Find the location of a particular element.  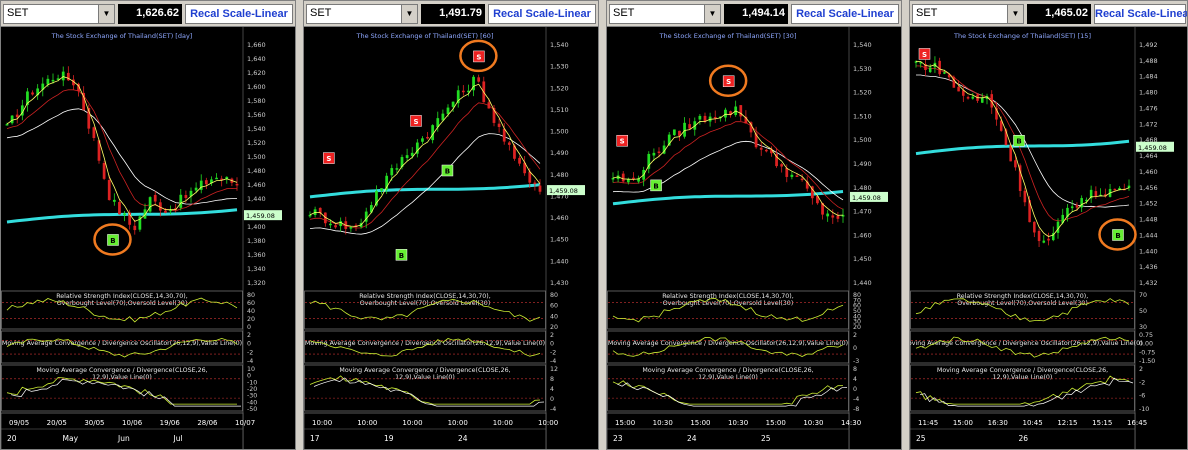

macd-tick-label: 0 is located at coordinates (855, 389).